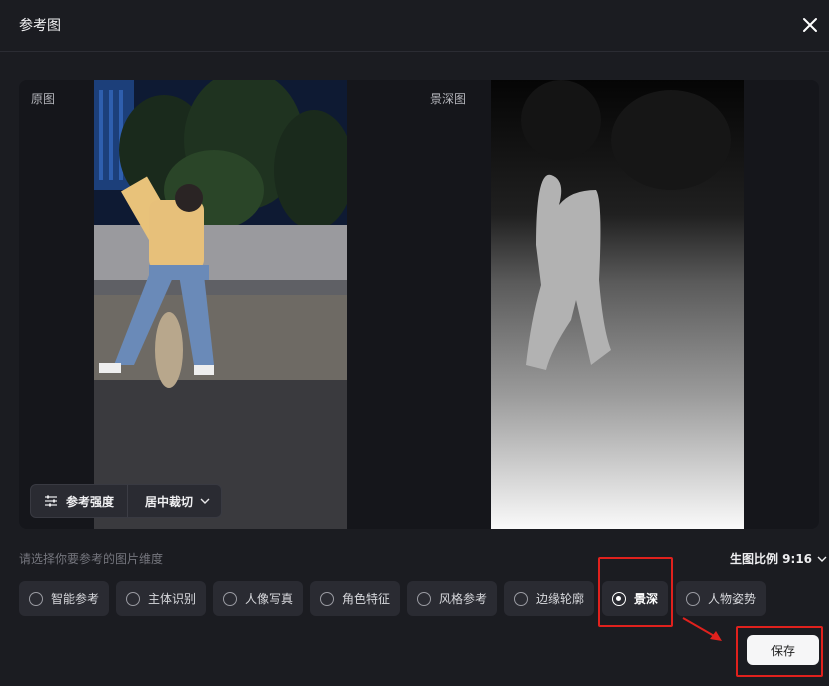 The image size is (829, 686). I want to click on option-depth: 景深, so click(635, 598).